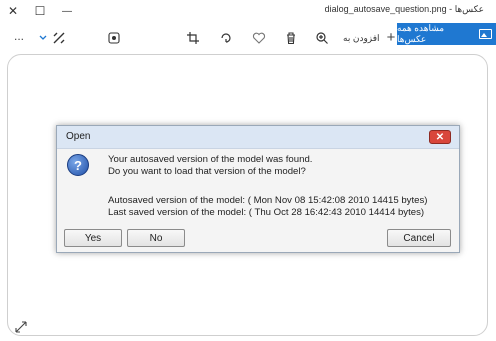  What do you see at coordinates (193, 38) in the screenshot?
I see `crop-icon` at bounding box center [193, 38].